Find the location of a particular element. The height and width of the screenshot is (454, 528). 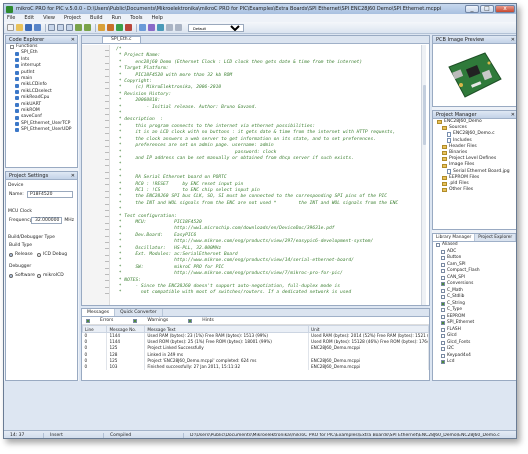

menu-view: View is located at coordinates (49, 18).